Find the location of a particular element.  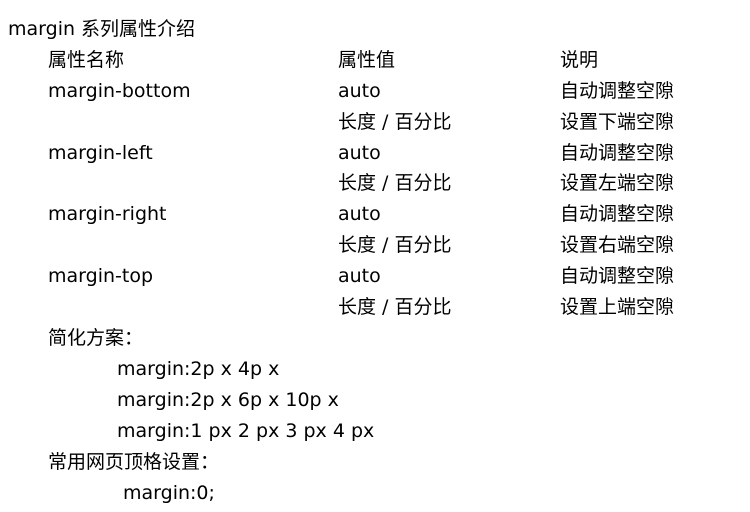

code-example: margin:0; is located at coordinates (169, 493).